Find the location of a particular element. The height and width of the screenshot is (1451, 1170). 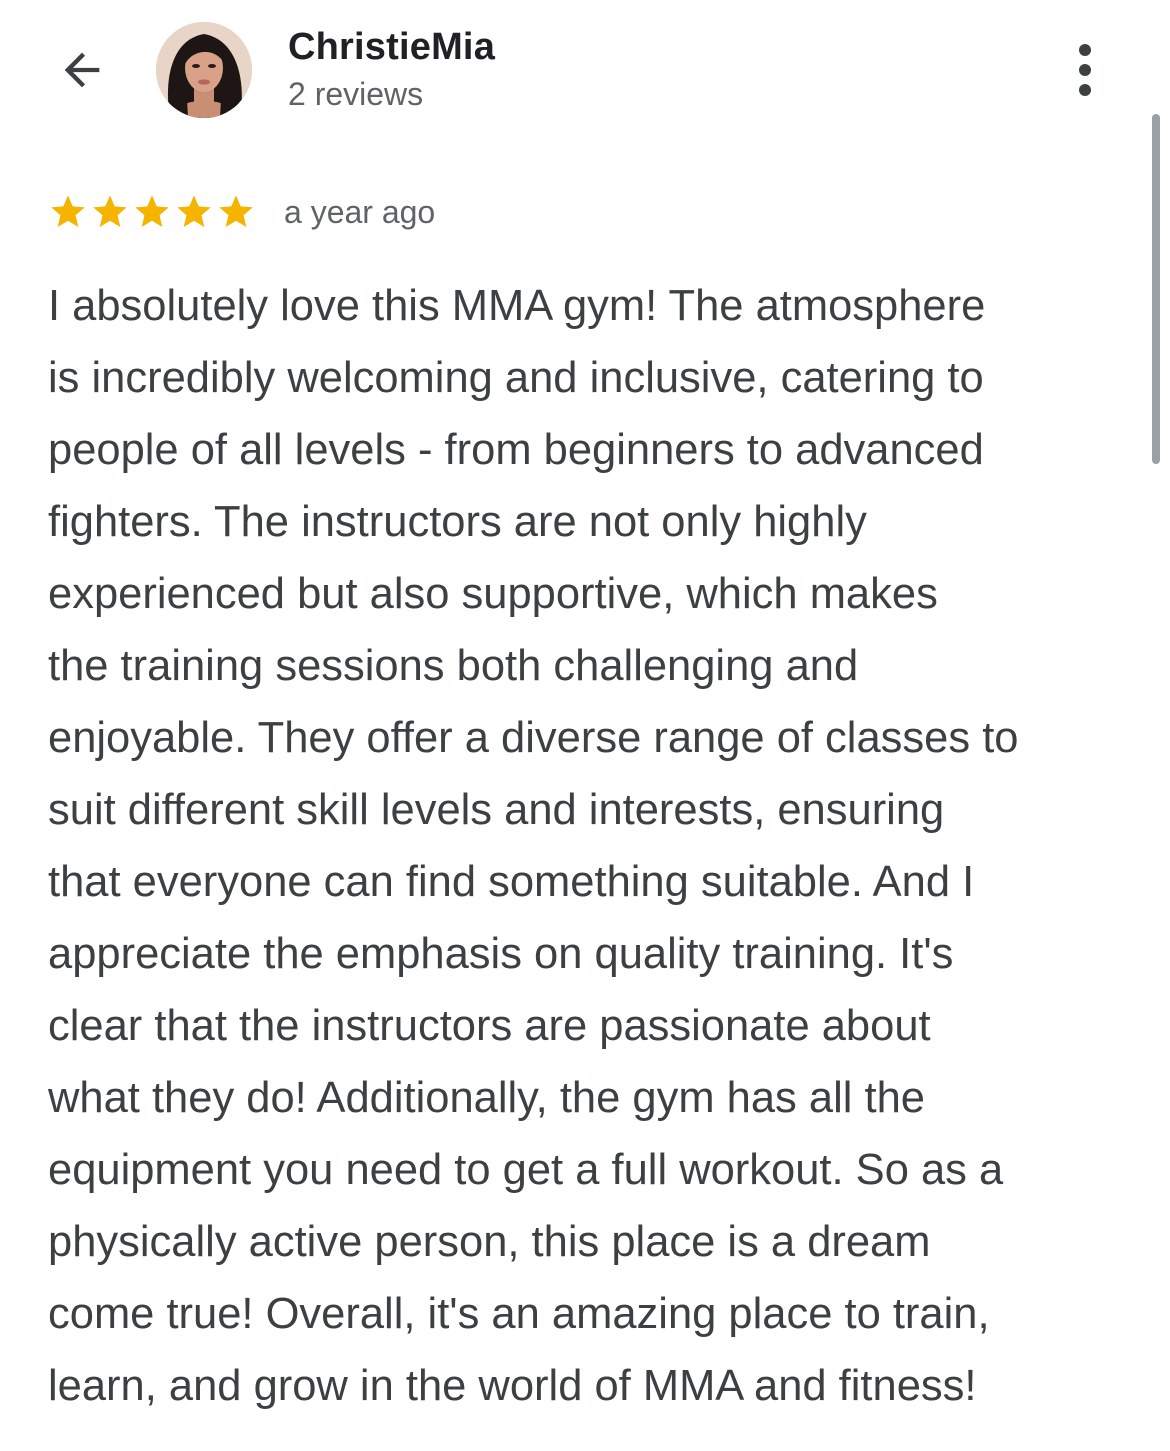

star-rating is located at coordinates (153, 212).